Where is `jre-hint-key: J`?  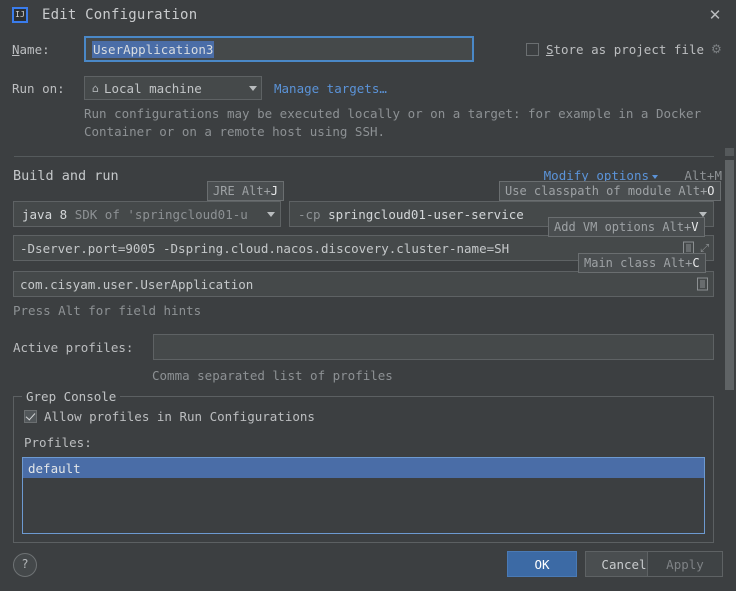
jre-hint-key: J is located at coordinates (274, 191).